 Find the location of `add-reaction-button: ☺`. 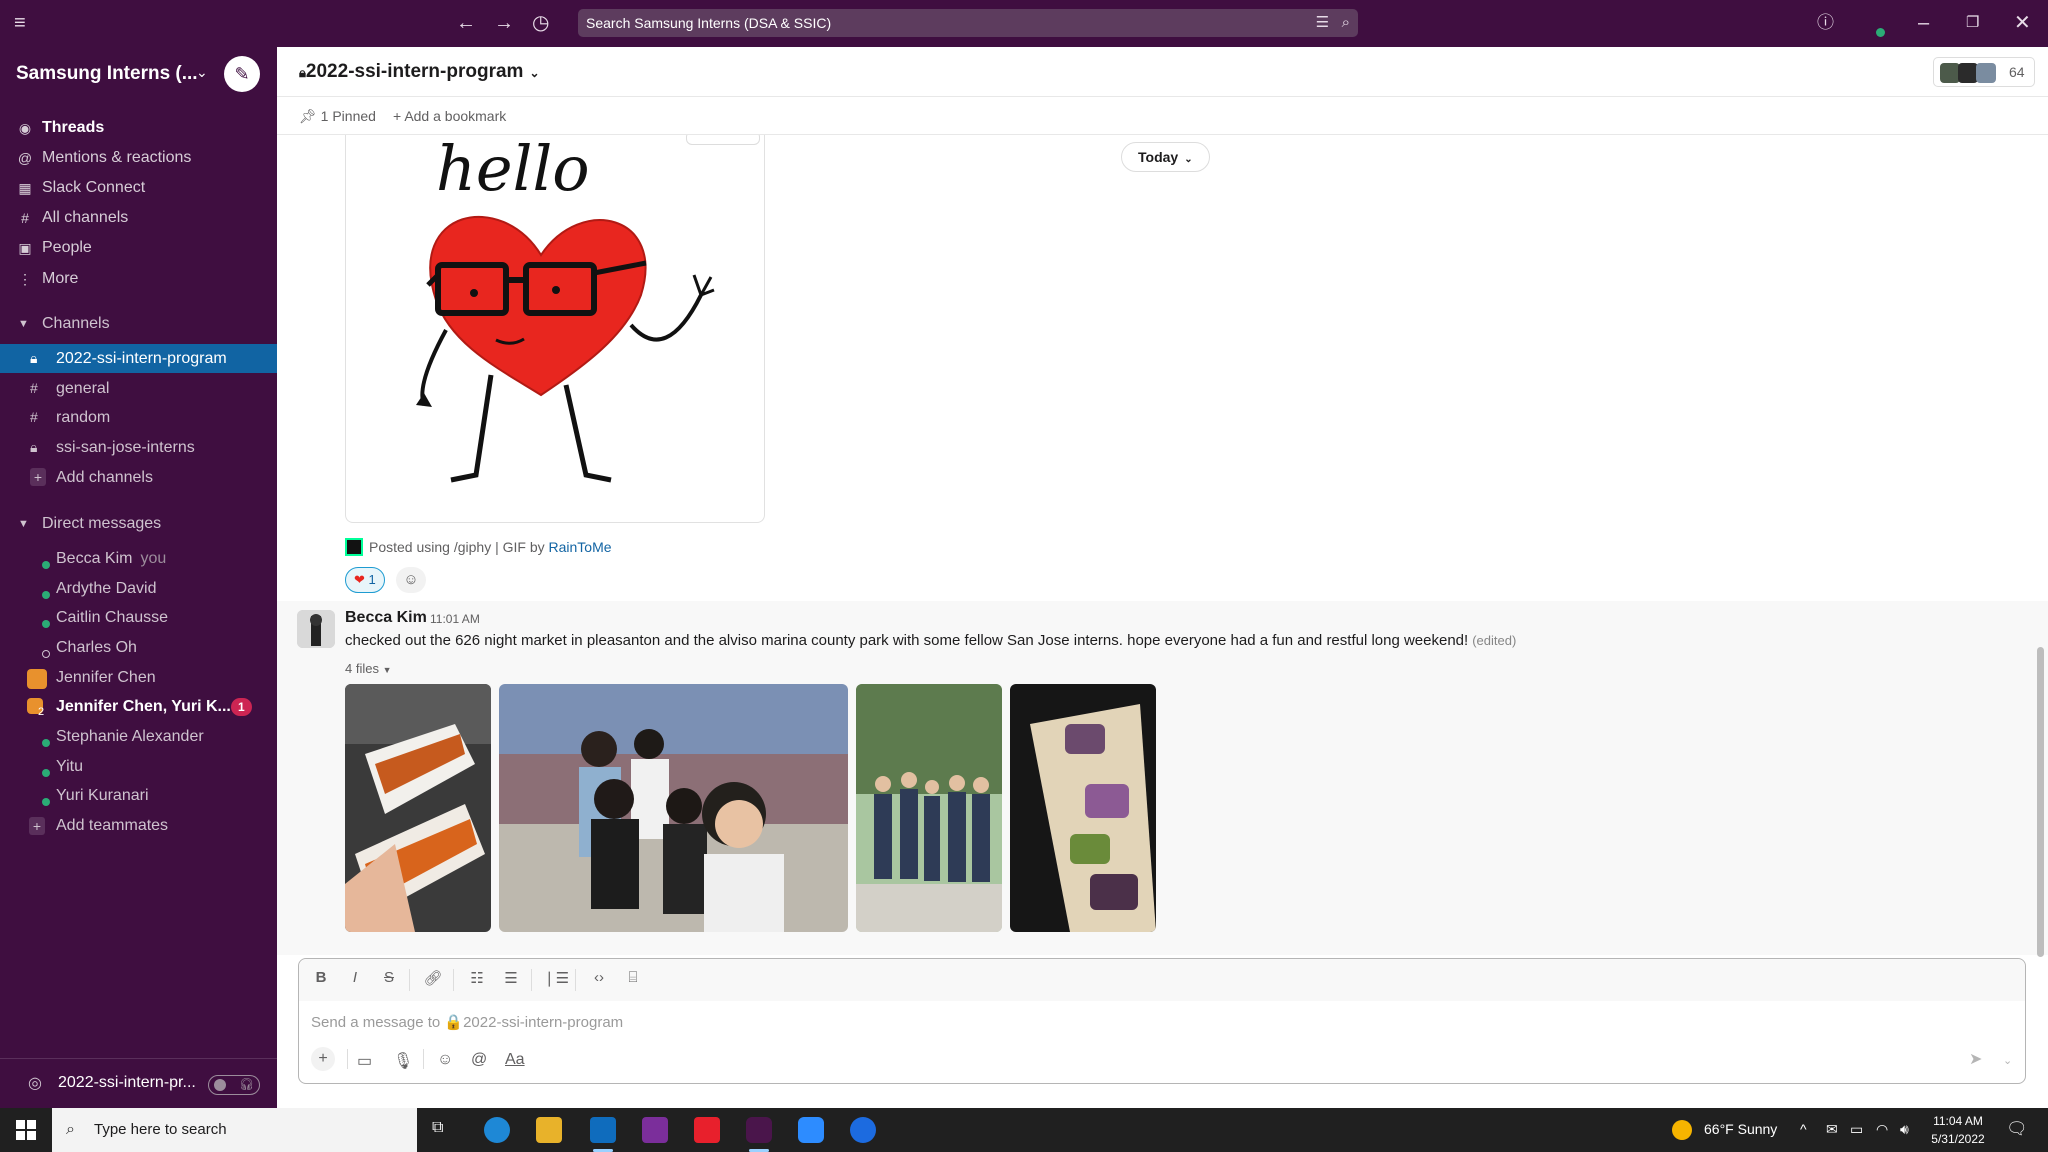

add-reaction-button: ☺ is located at coordinates (411, 580).